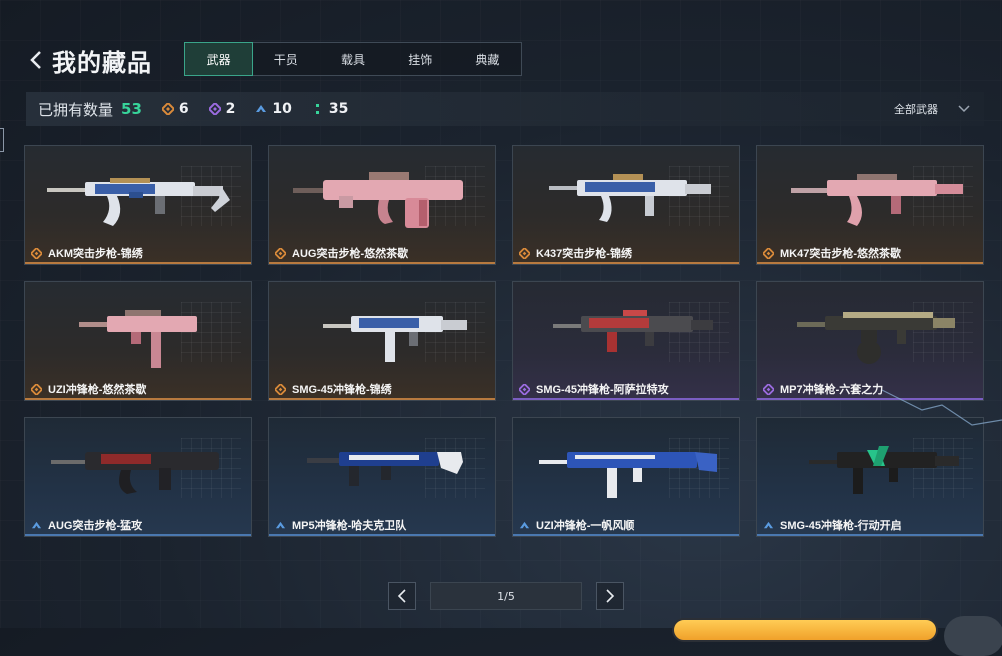 The height and width of the screenshot is (656, 1002). I want to click on stat-purple: 2, so click(222, 109).